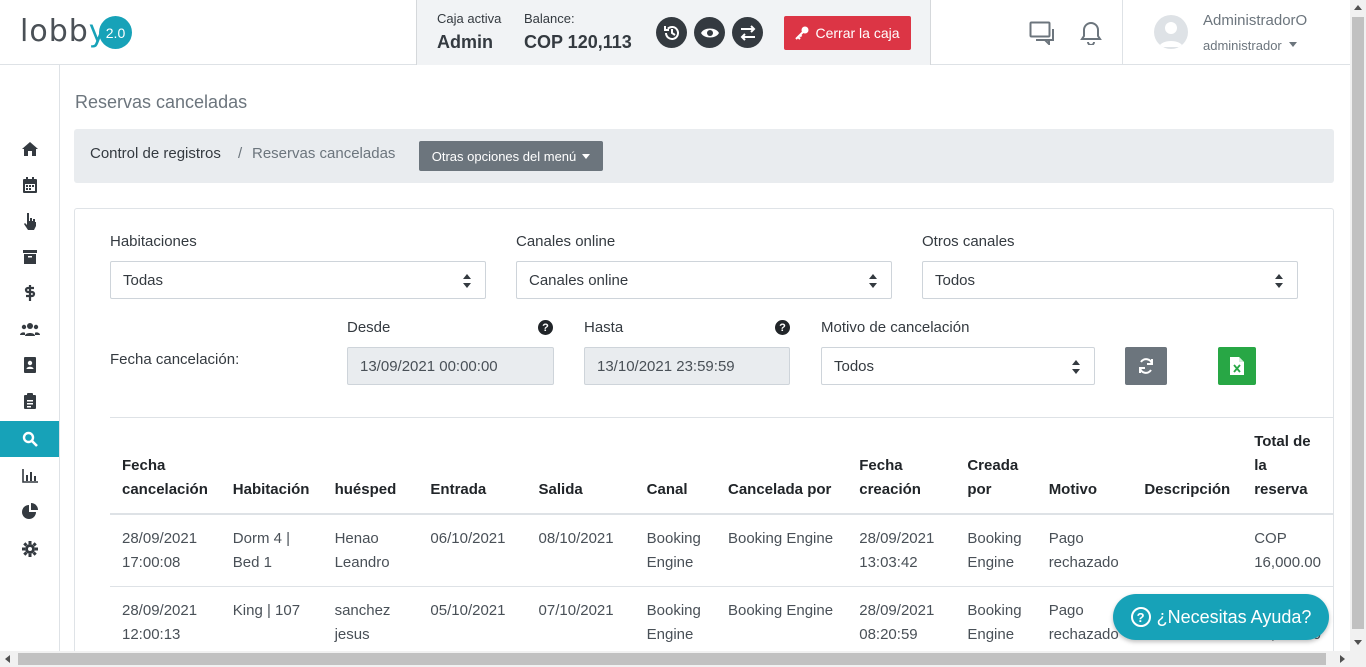 The width and height of the screenshot is (1366, 667). I want to click on lobby-logo: lobby, so click(64, 31).